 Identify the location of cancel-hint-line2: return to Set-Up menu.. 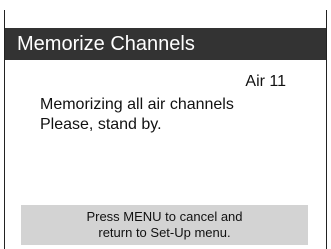
(164, 232).